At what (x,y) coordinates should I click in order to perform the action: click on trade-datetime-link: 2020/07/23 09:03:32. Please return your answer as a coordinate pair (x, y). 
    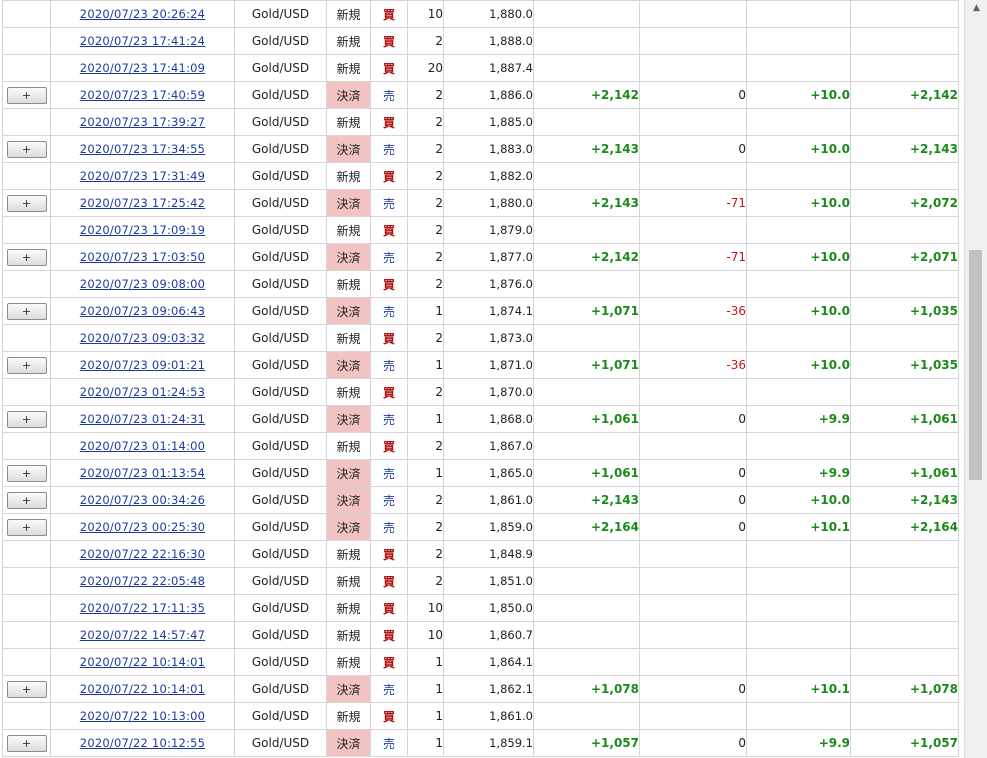
    Looking at the image, I should click on (142, 338).